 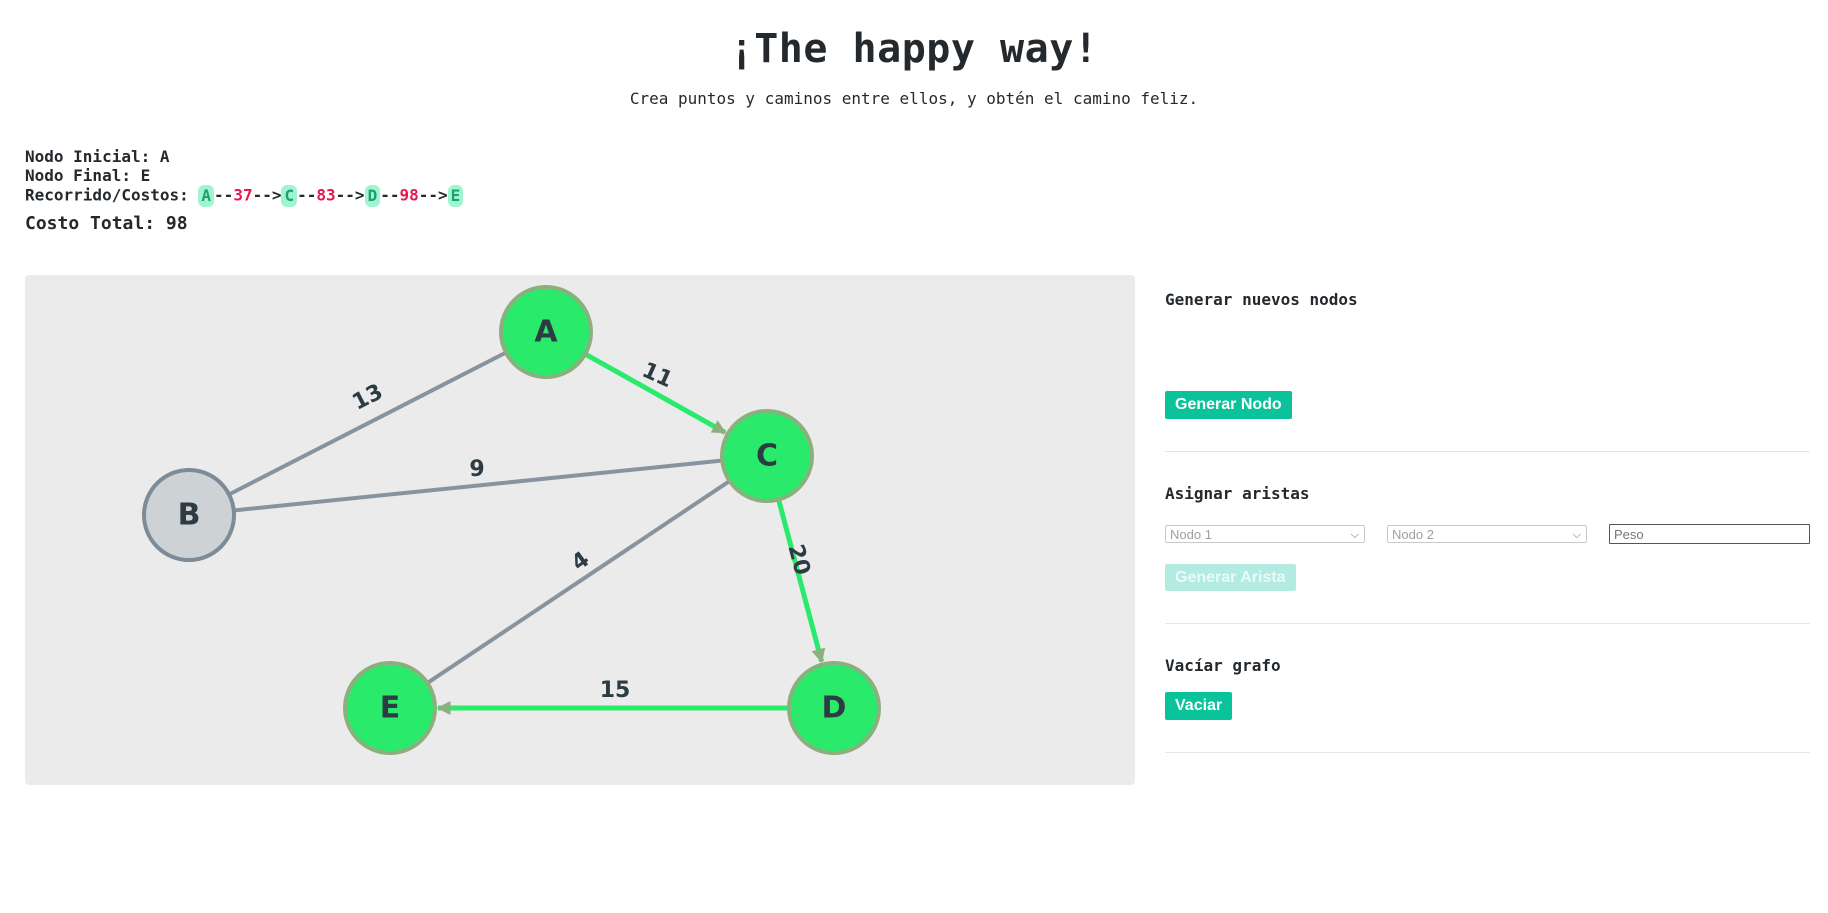 What do you see at coordinates (78, 175) in the screenshot?
I see `end-node-label: Nodo Final:` at bounding box center [78, 175].